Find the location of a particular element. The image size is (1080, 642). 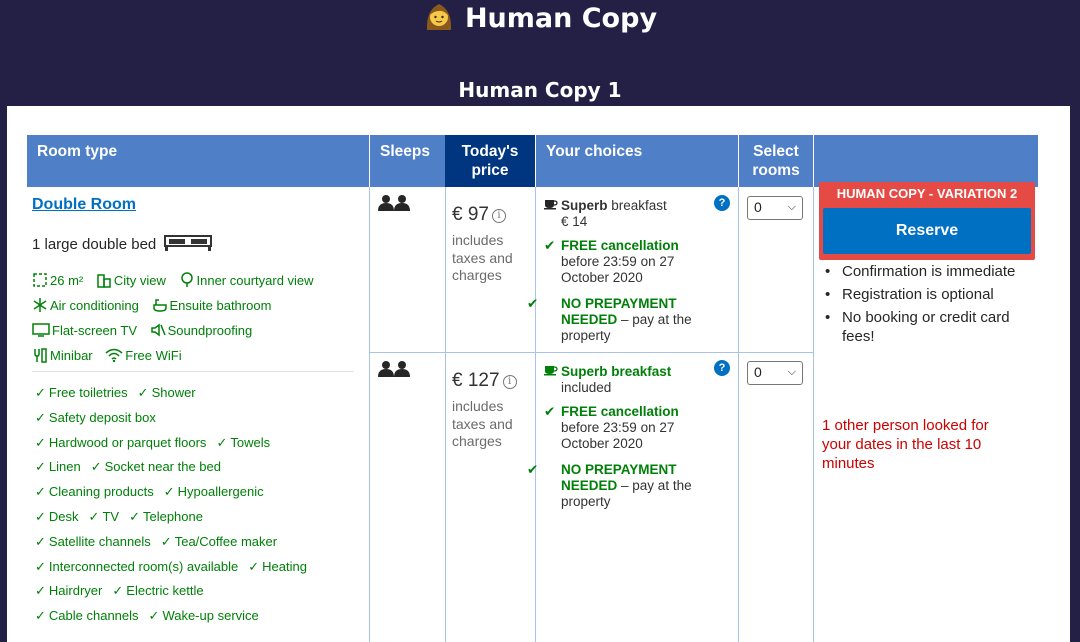

amenity-item: ✓ Desk is located at coordinates (57, 516).